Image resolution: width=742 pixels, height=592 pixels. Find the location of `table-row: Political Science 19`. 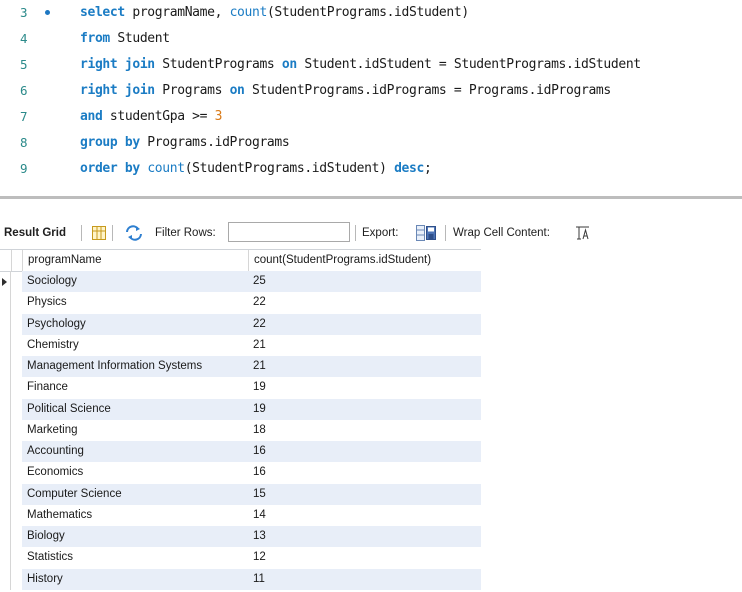

table-row: Political Science 19 is located at coordinates (240, 409).